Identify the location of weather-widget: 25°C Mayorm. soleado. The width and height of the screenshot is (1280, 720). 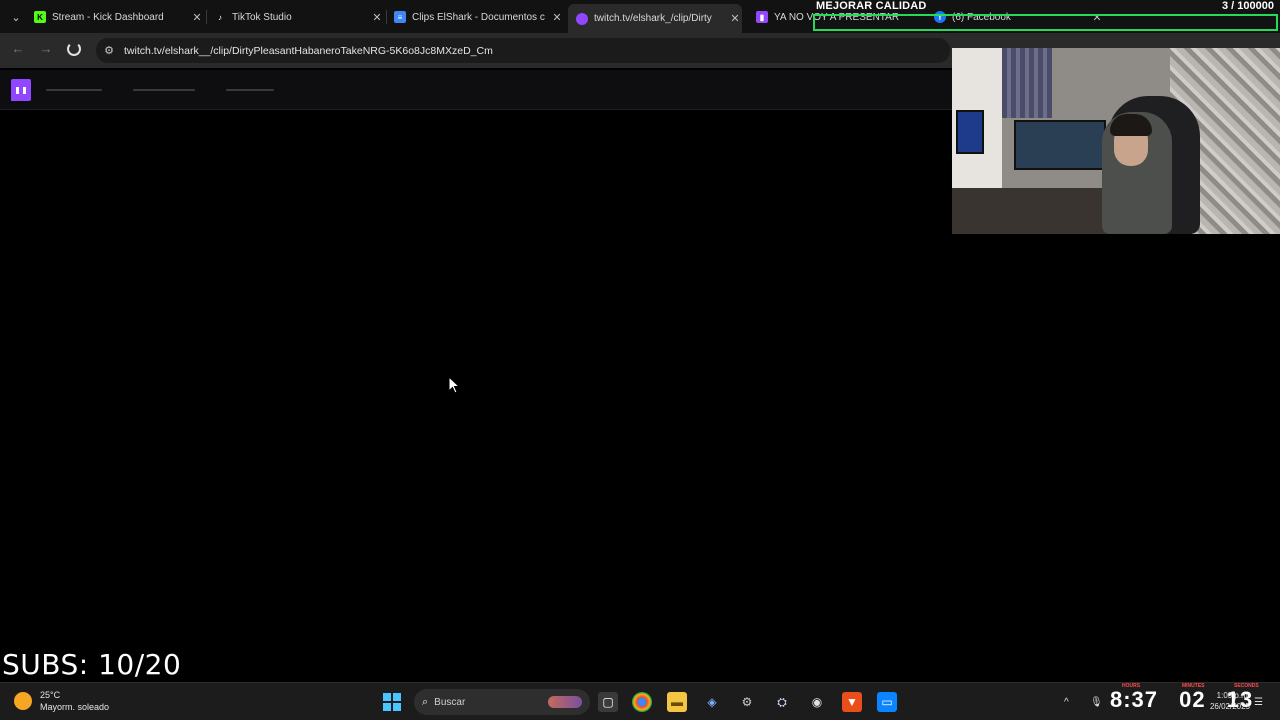
(61, 701).